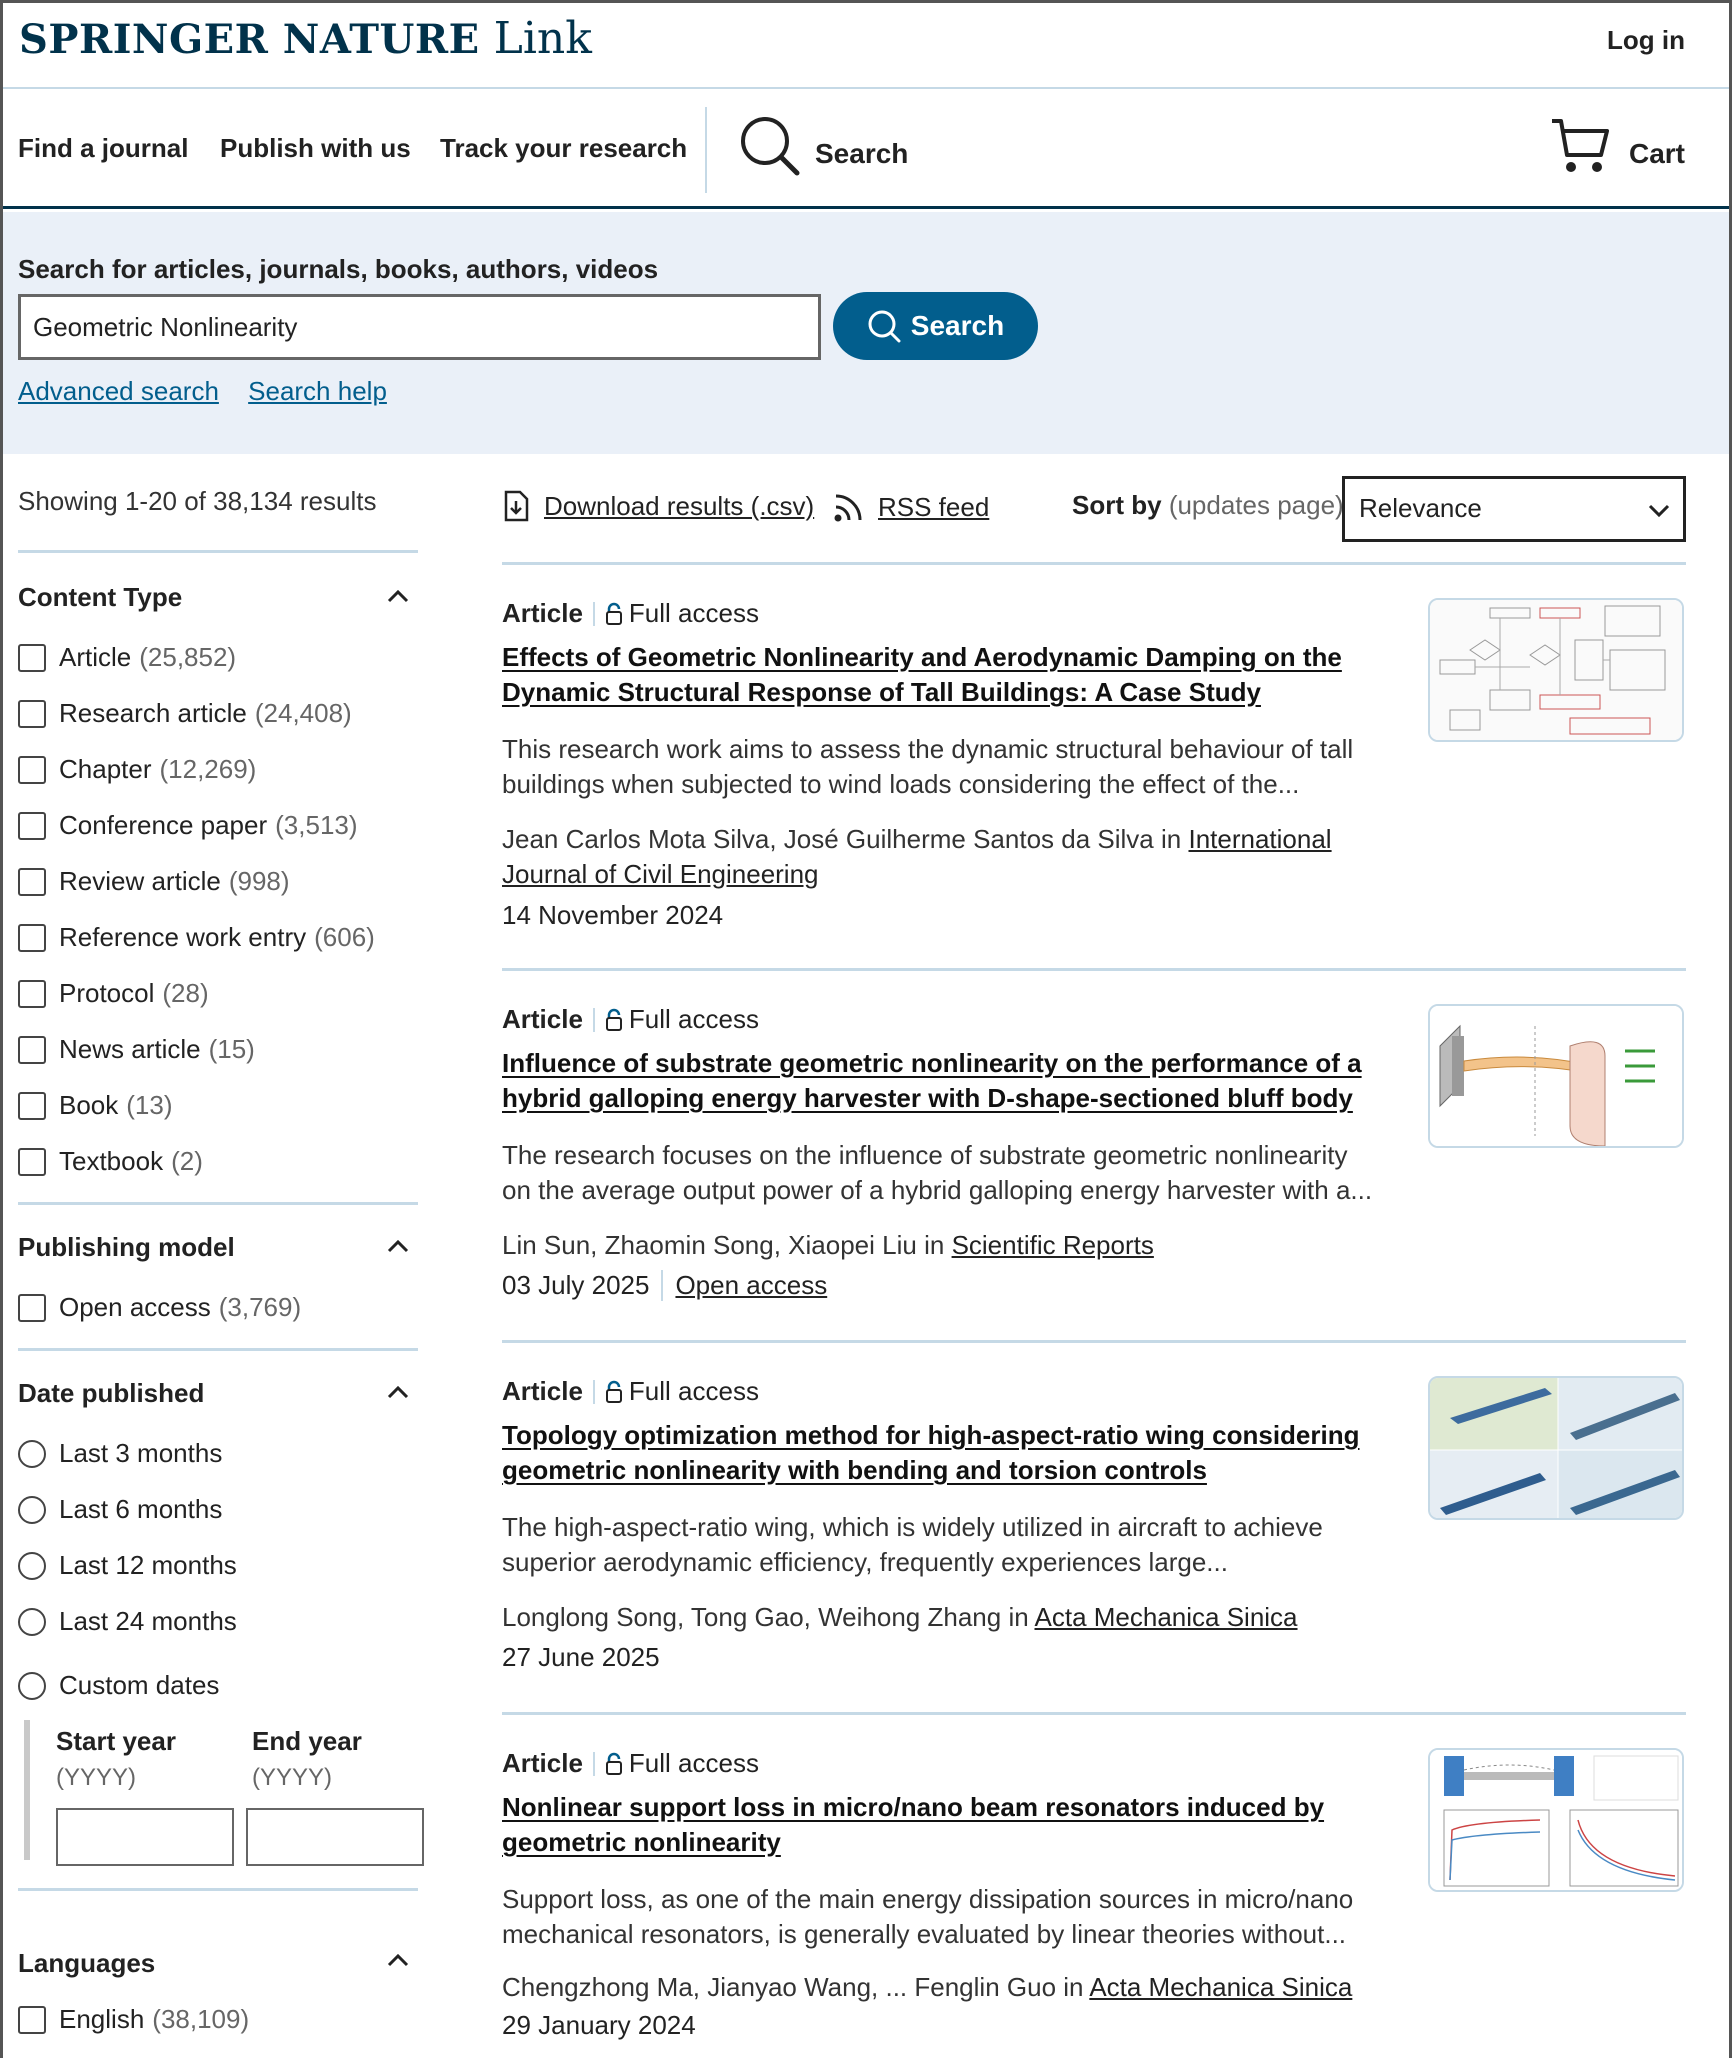 This screenshot has width=1732, height=2058. What do you see at coordinates (136, 1049) in the screenshot?
I see `filter-option-news-article: News article (15)` at bounding box center [136, 1049].